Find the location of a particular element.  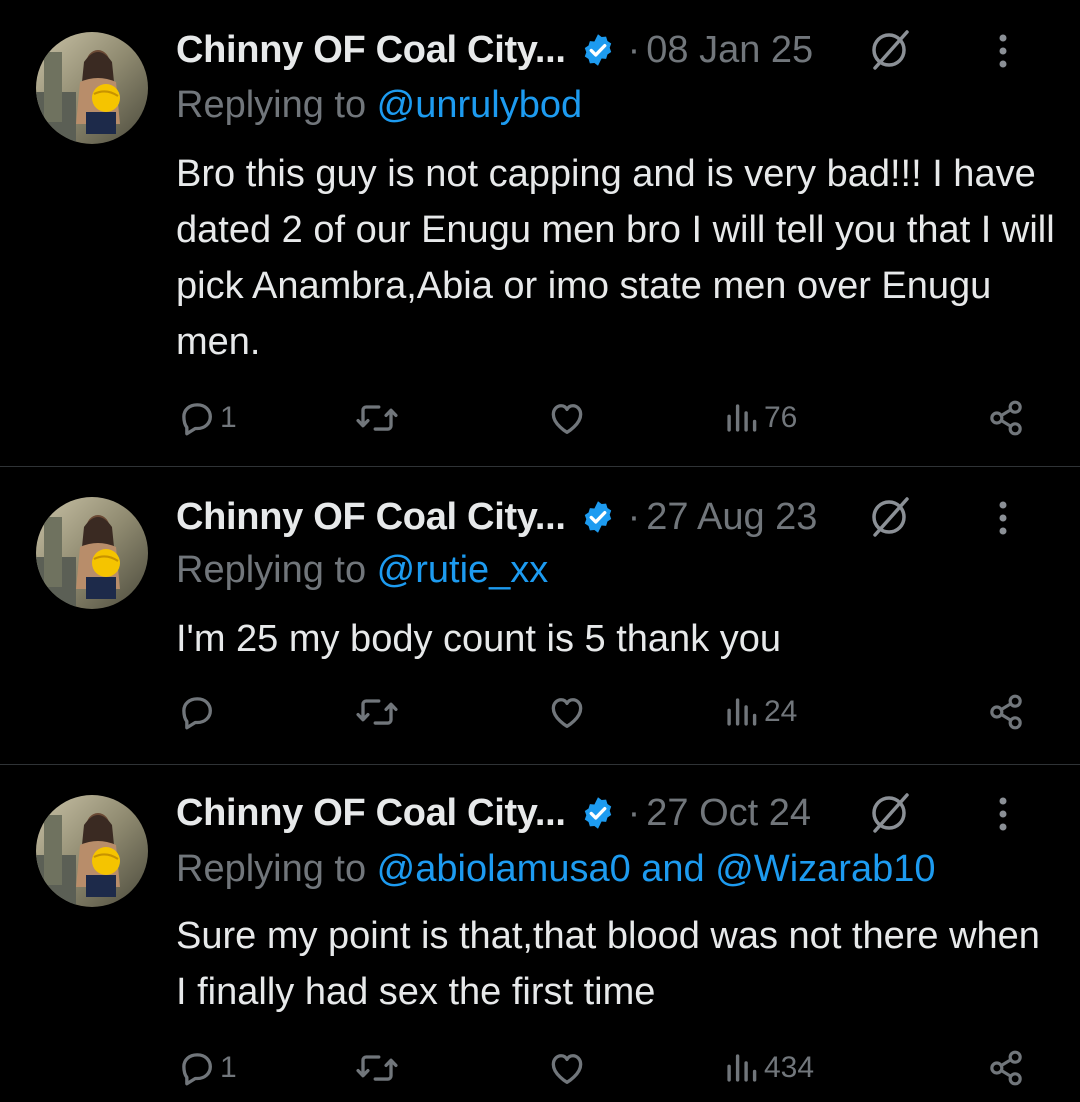

replying-to-line: Replying to @unrulybod is located at coordinates (379, 105).